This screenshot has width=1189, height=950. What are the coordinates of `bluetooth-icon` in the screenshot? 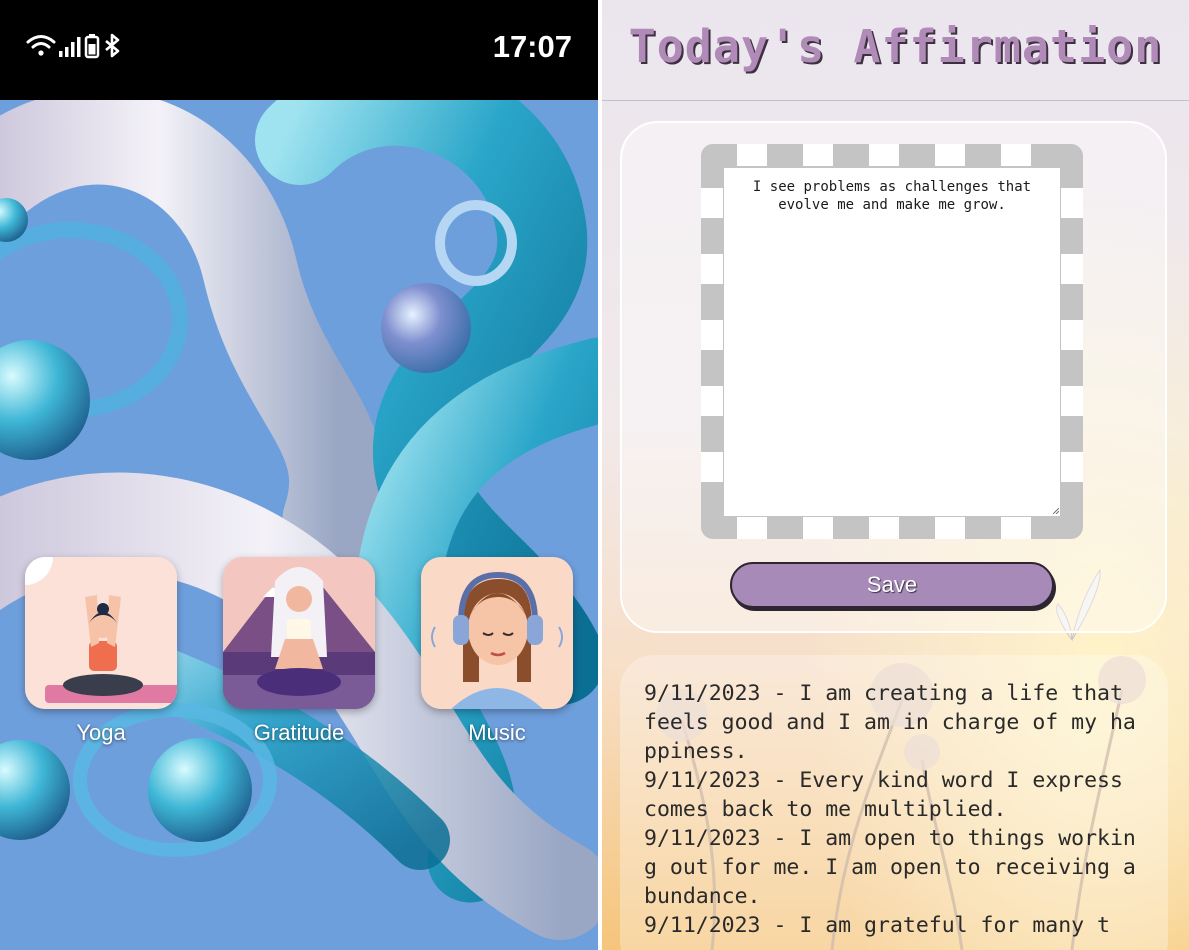 It's located at (112, 45).